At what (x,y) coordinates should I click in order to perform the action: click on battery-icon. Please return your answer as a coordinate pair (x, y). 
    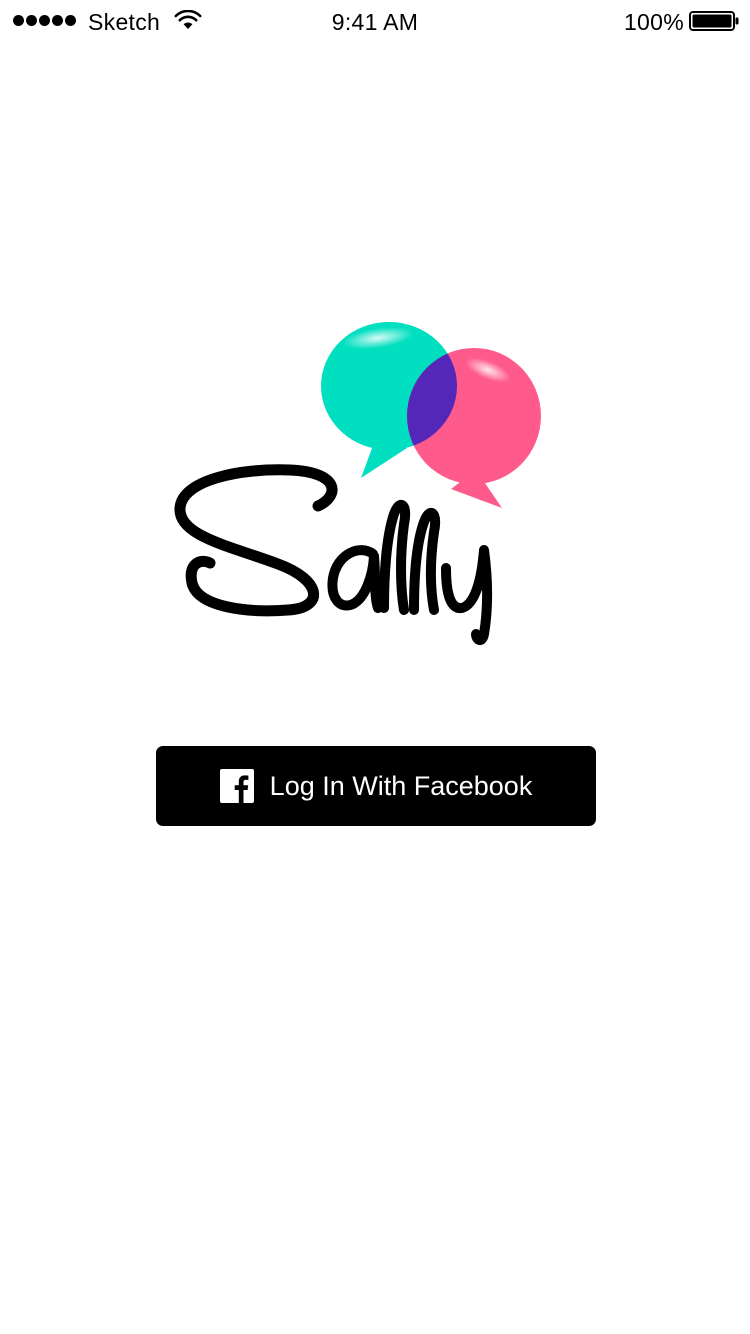
    Looking at the image, I should click on (714, 21).